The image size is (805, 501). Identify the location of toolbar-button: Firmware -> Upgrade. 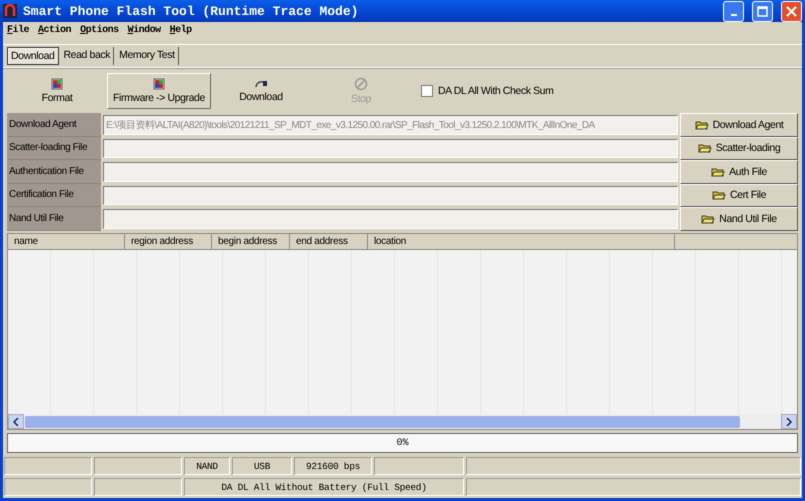
(159, 91).